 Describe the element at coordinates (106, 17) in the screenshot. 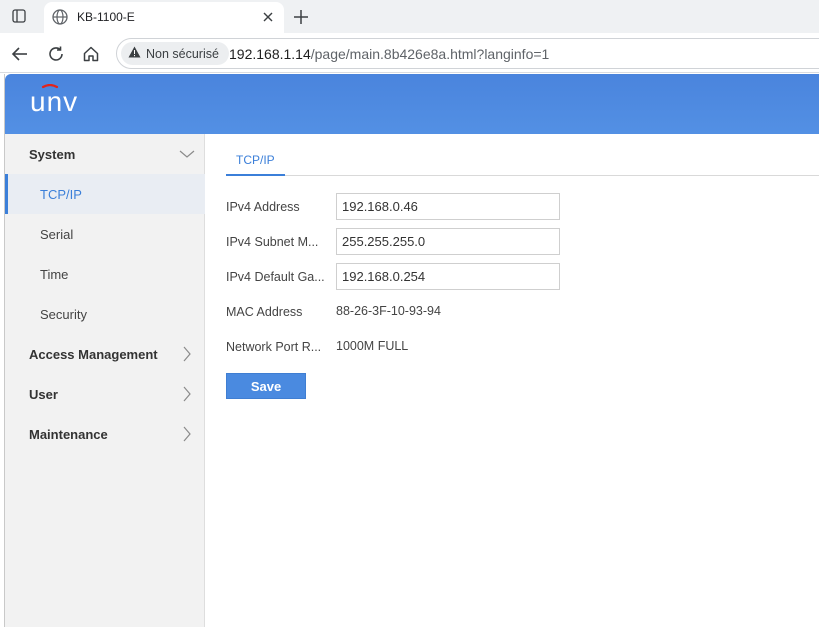

I see `tab-title: KB-1100-E` at that location.